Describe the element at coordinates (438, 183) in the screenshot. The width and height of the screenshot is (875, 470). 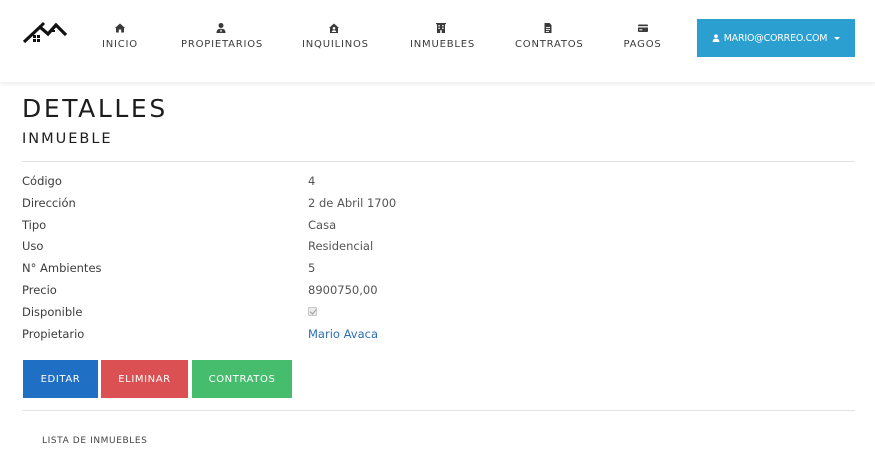
I see `detail-row-codigo: Código 4` at that location.